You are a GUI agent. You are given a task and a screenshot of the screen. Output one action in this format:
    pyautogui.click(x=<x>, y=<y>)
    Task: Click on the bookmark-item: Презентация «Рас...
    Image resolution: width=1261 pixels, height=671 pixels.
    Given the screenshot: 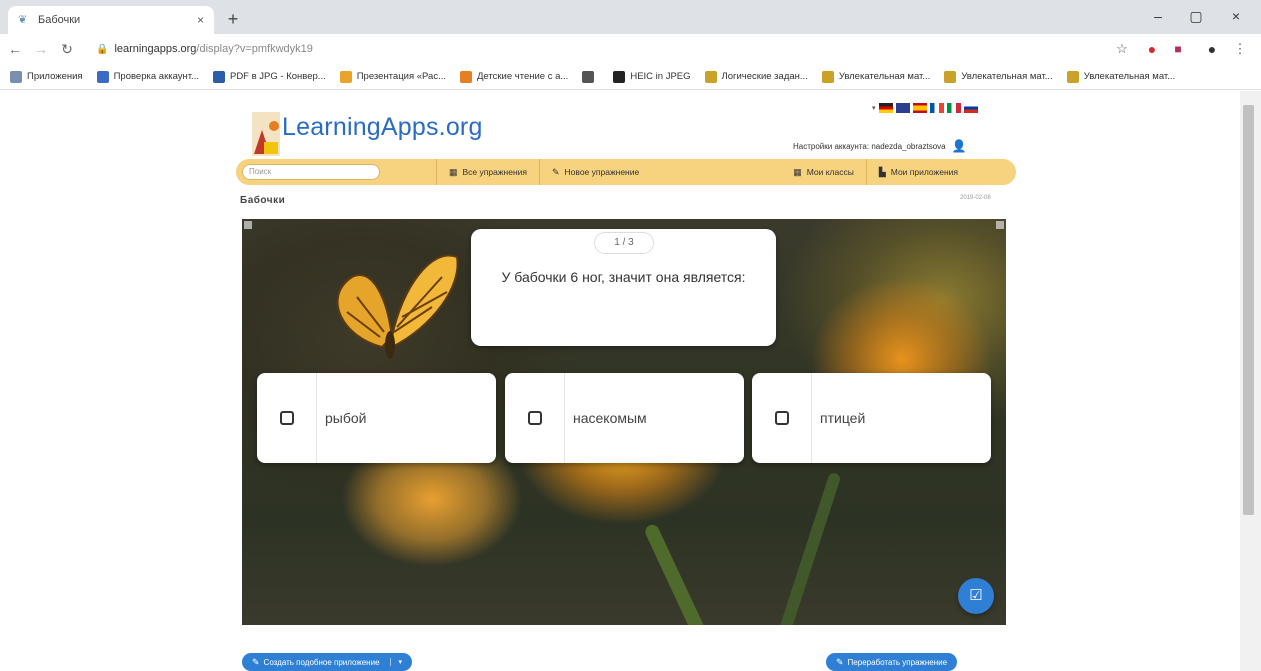 What is the action you would take?
    pyautogui.click(x=392, y=76)
    